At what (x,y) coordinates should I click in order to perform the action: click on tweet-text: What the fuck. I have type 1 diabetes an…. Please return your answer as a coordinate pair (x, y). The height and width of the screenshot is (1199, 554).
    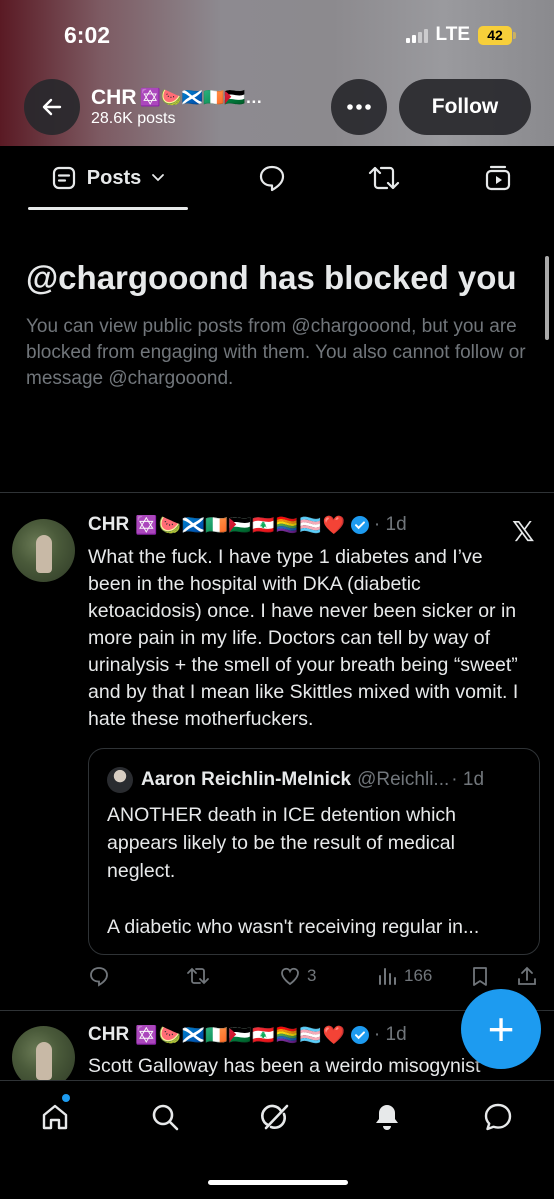
    Looking at the image, I should click on (303, 638).